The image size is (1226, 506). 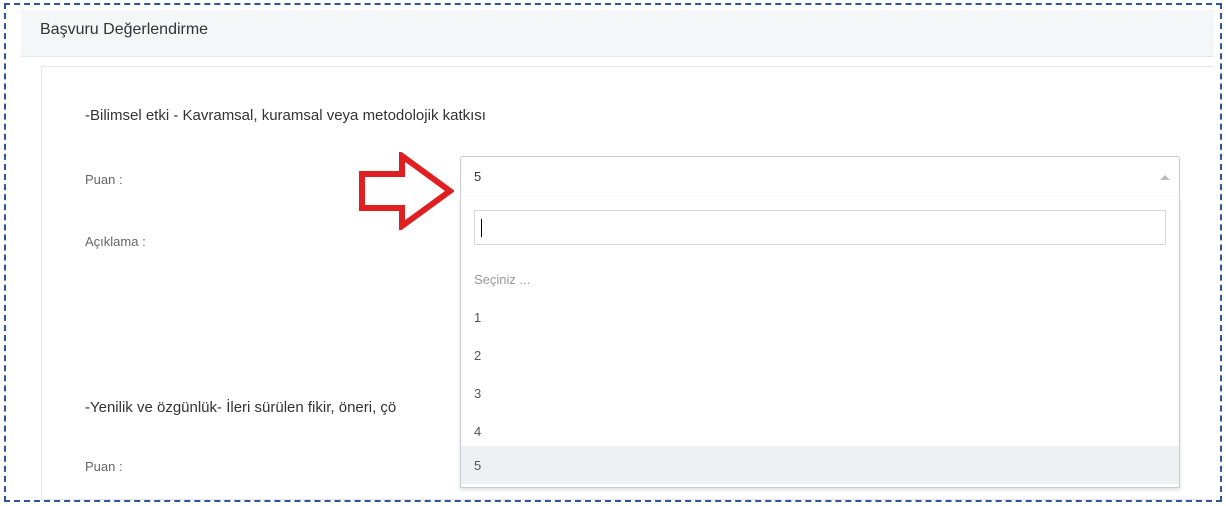 I want to click on option-label: 3, so click(x=478, y=393).